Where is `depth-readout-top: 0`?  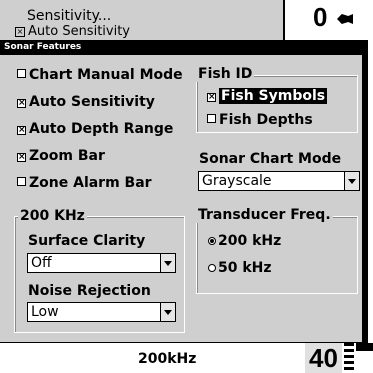 depth-readout-top: 0 is located at coordinates (328, 20).